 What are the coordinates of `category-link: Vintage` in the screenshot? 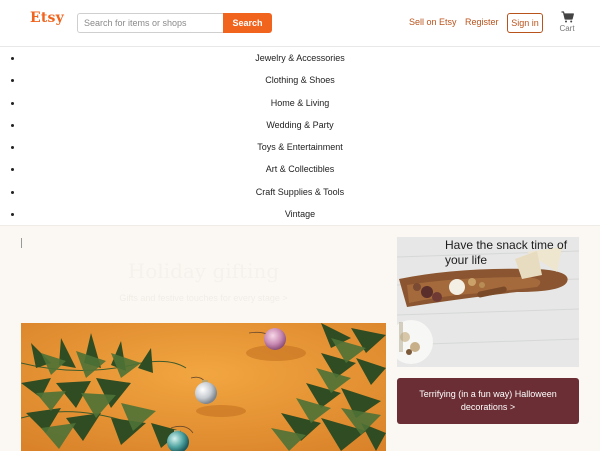 It's located at (300, 214).